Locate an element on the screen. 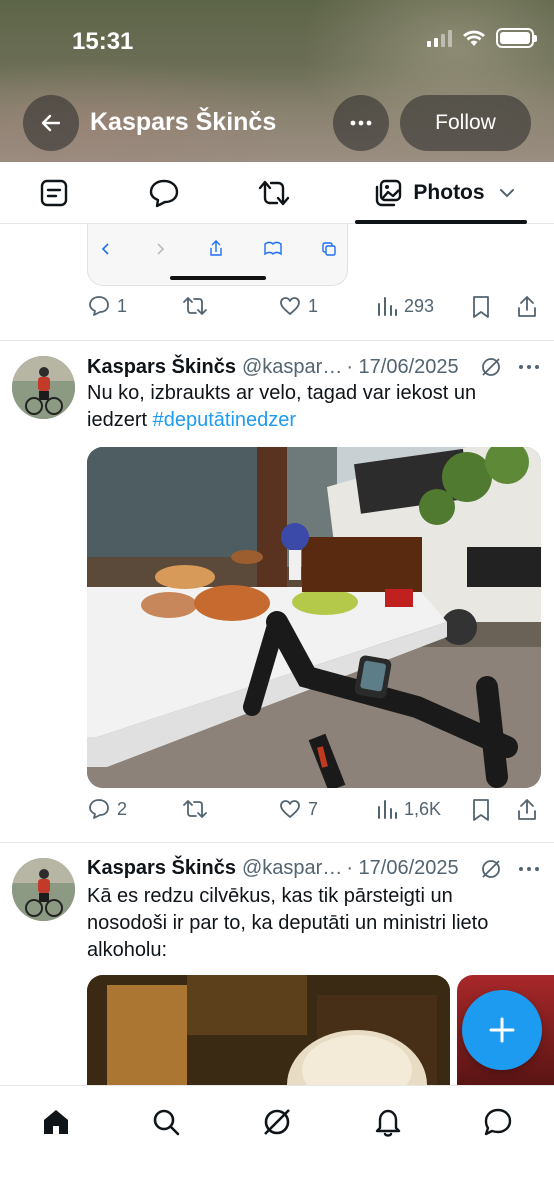 The image size is (554, 1200). nav-grok is located at coordinates (277, 1122).